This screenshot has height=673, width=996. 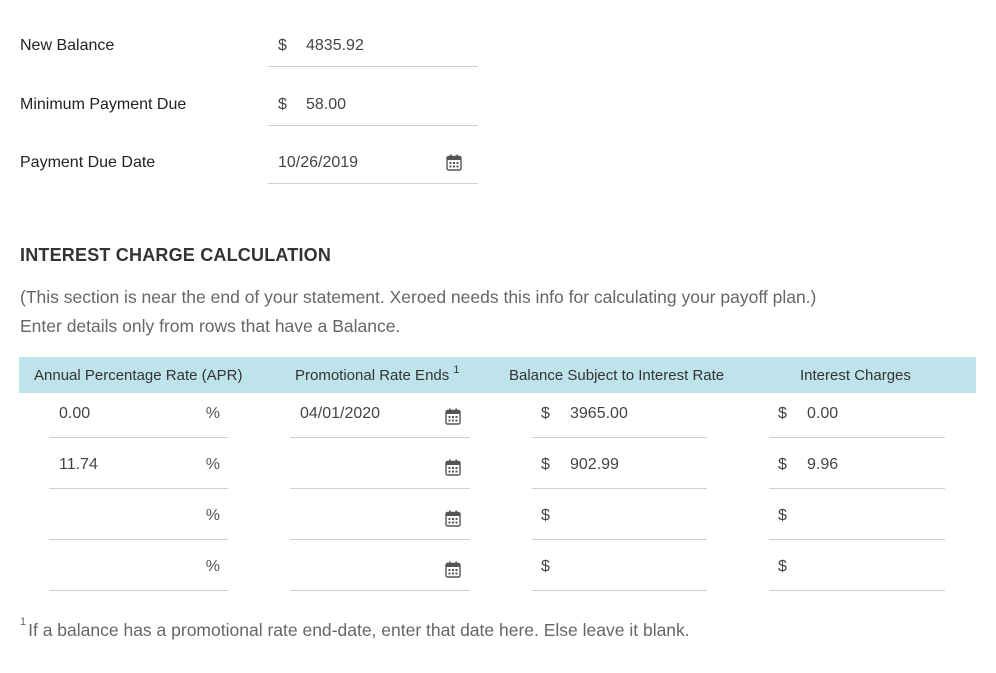 I want to click on new-balance-row: New Balance $ 4835.92, so click(x=498, y=57).